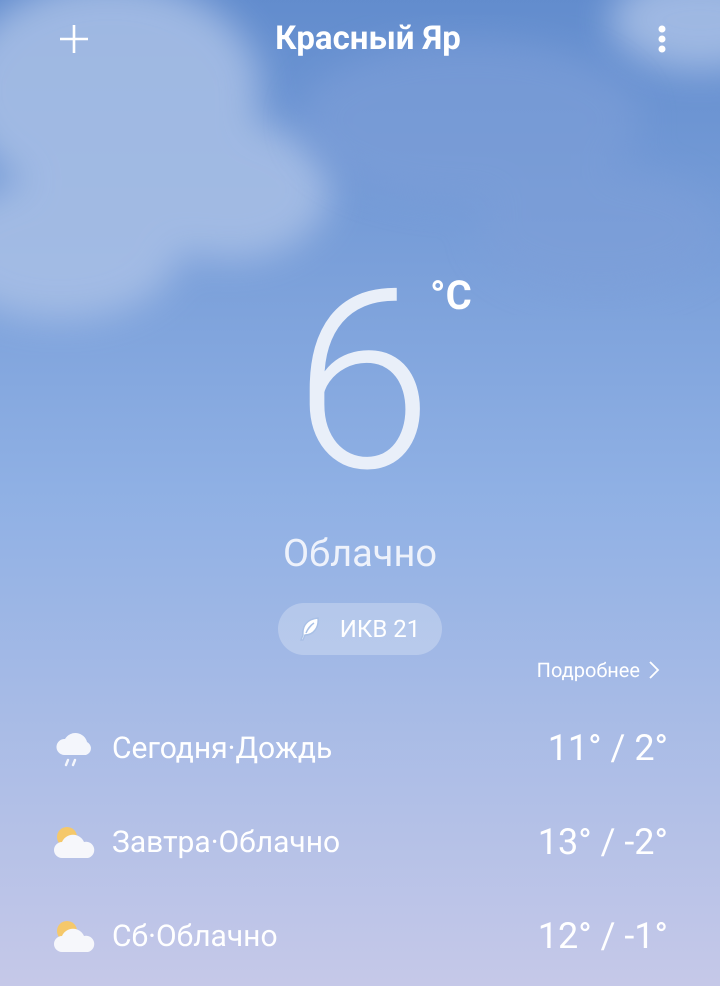 This screenshot has width=720, height=986. I want to click on forecast-day: Сегодня·Дождь, so click(330, 748).